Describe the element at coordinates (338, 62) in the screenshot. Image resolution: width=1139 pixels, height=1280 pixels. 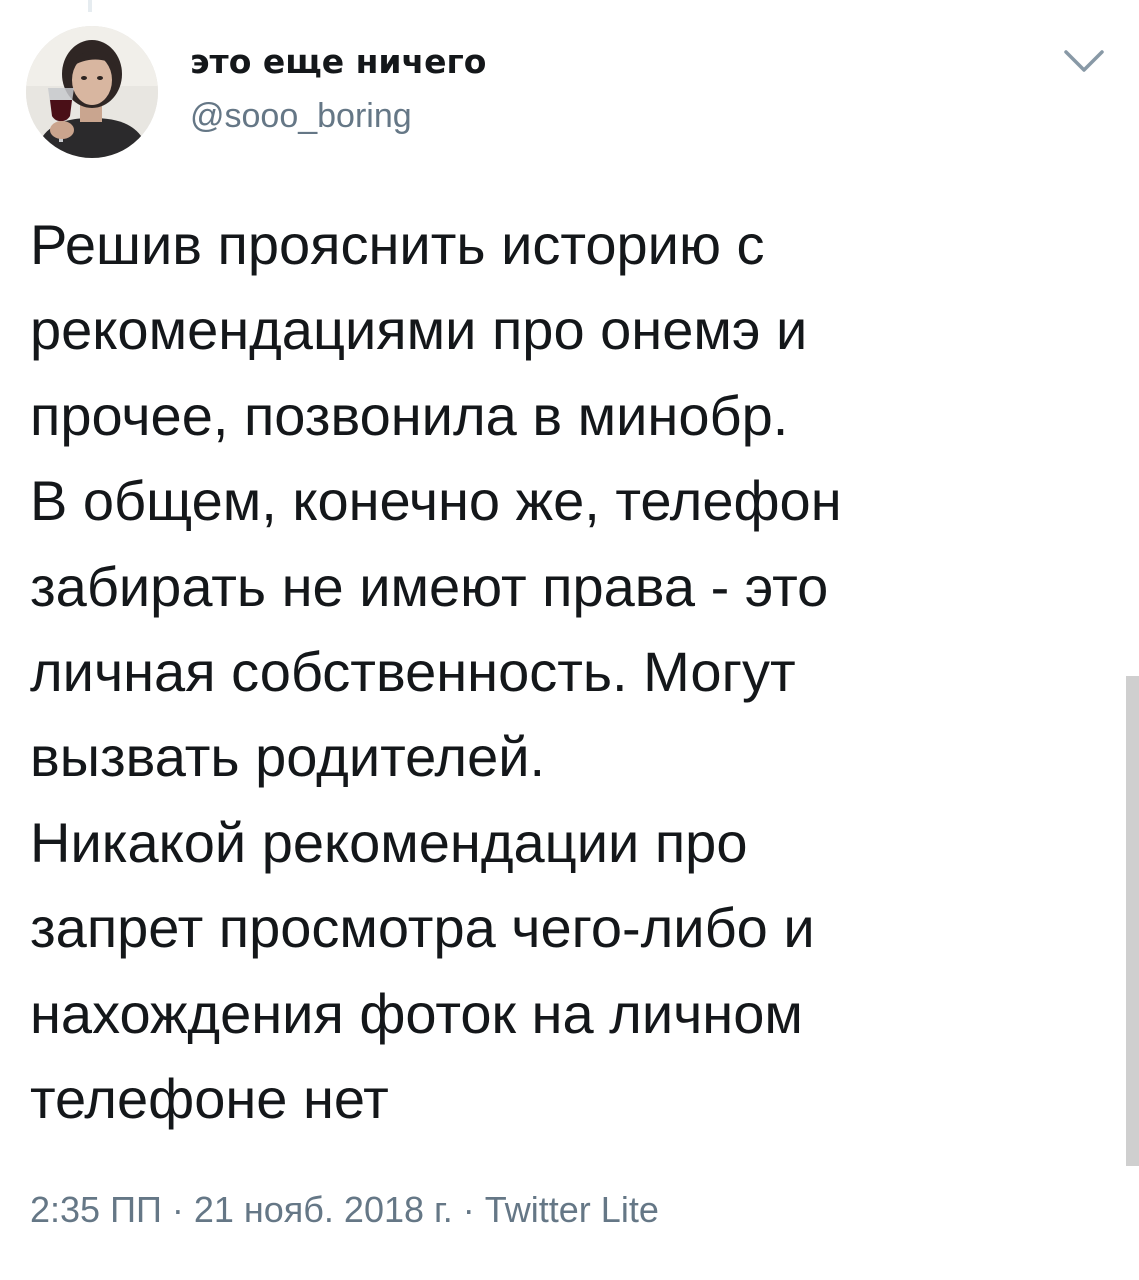
I see `display-name: это еще ничего` at that location.